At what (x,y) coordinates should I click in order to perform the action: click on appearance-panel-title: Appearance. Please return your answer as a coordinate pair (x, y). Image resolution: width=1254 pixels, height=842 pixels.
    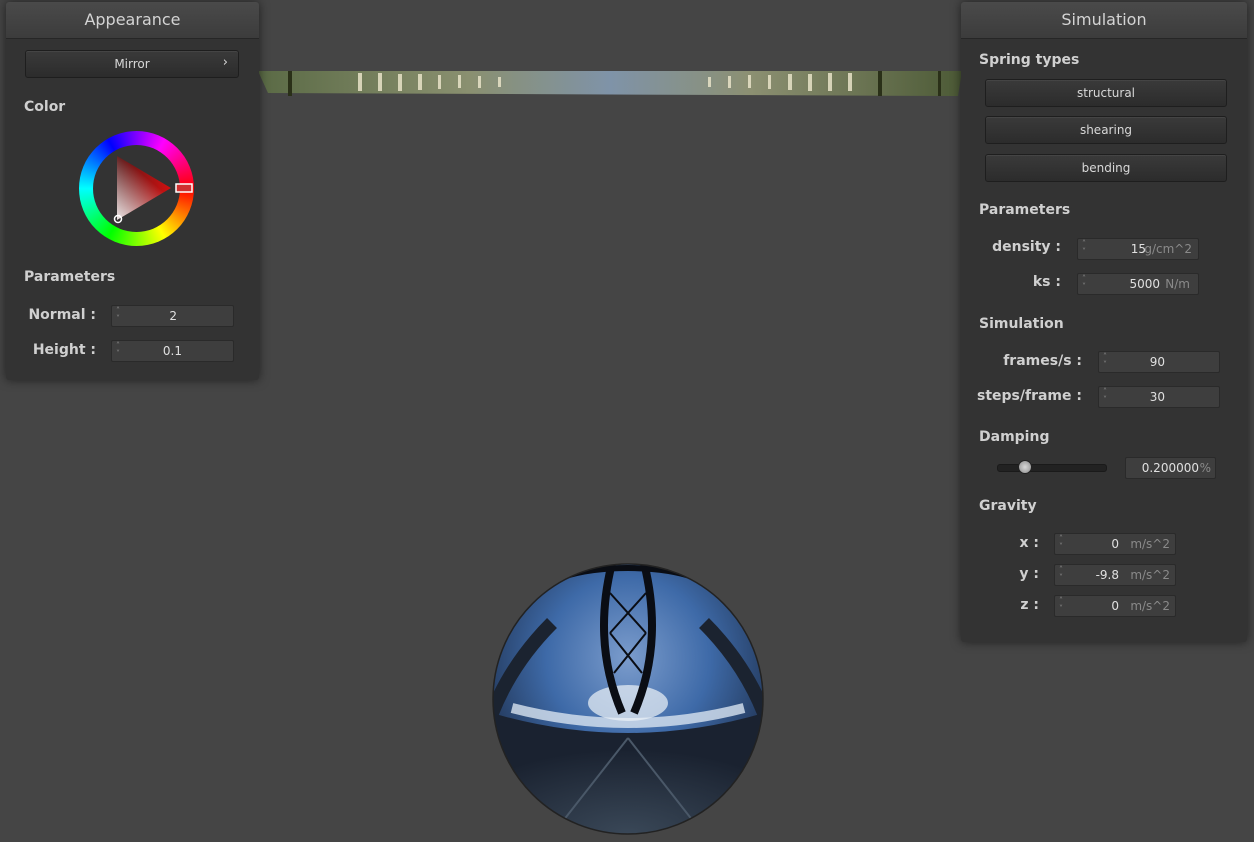
    Looking at the image, I should click on (132, 20).